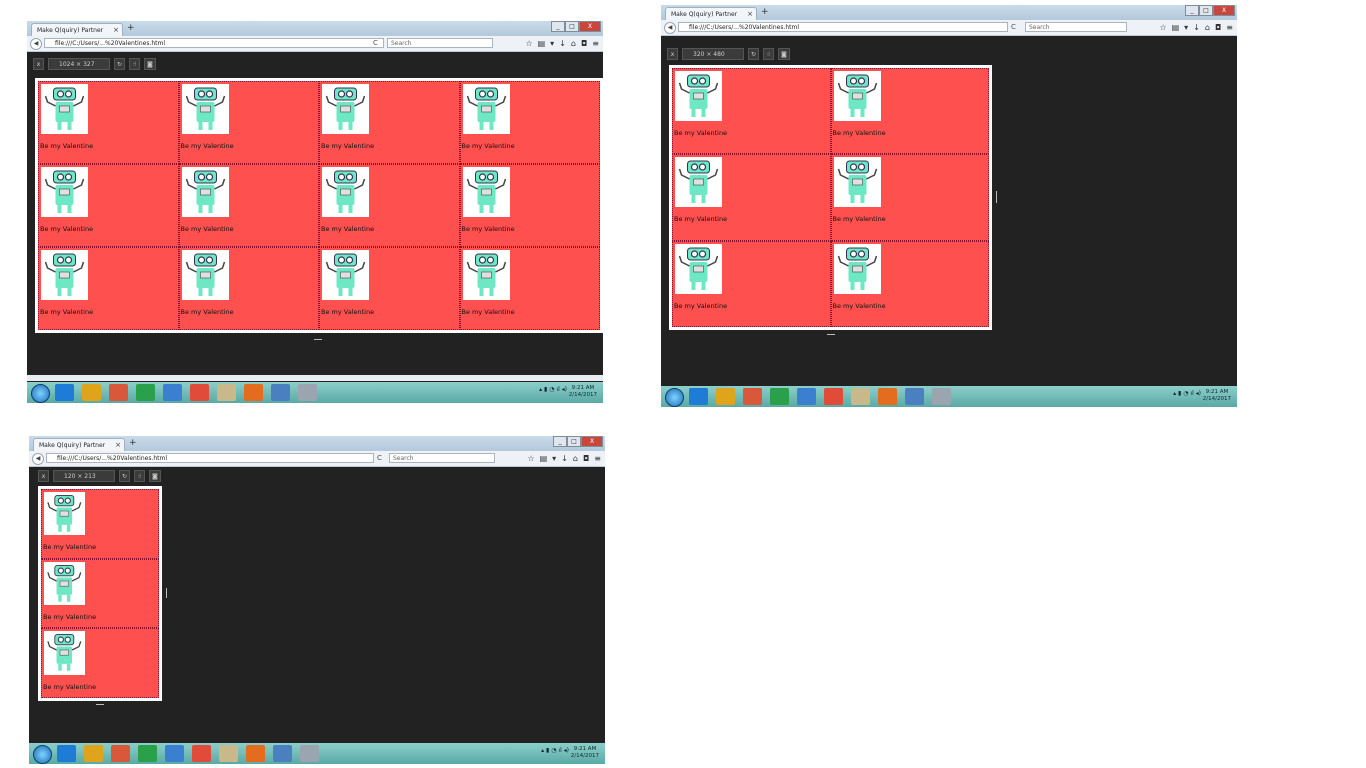  Describe the element at coordinates (315, 378) in the screenshot. I see `horizontal-scrollbar` at that location.